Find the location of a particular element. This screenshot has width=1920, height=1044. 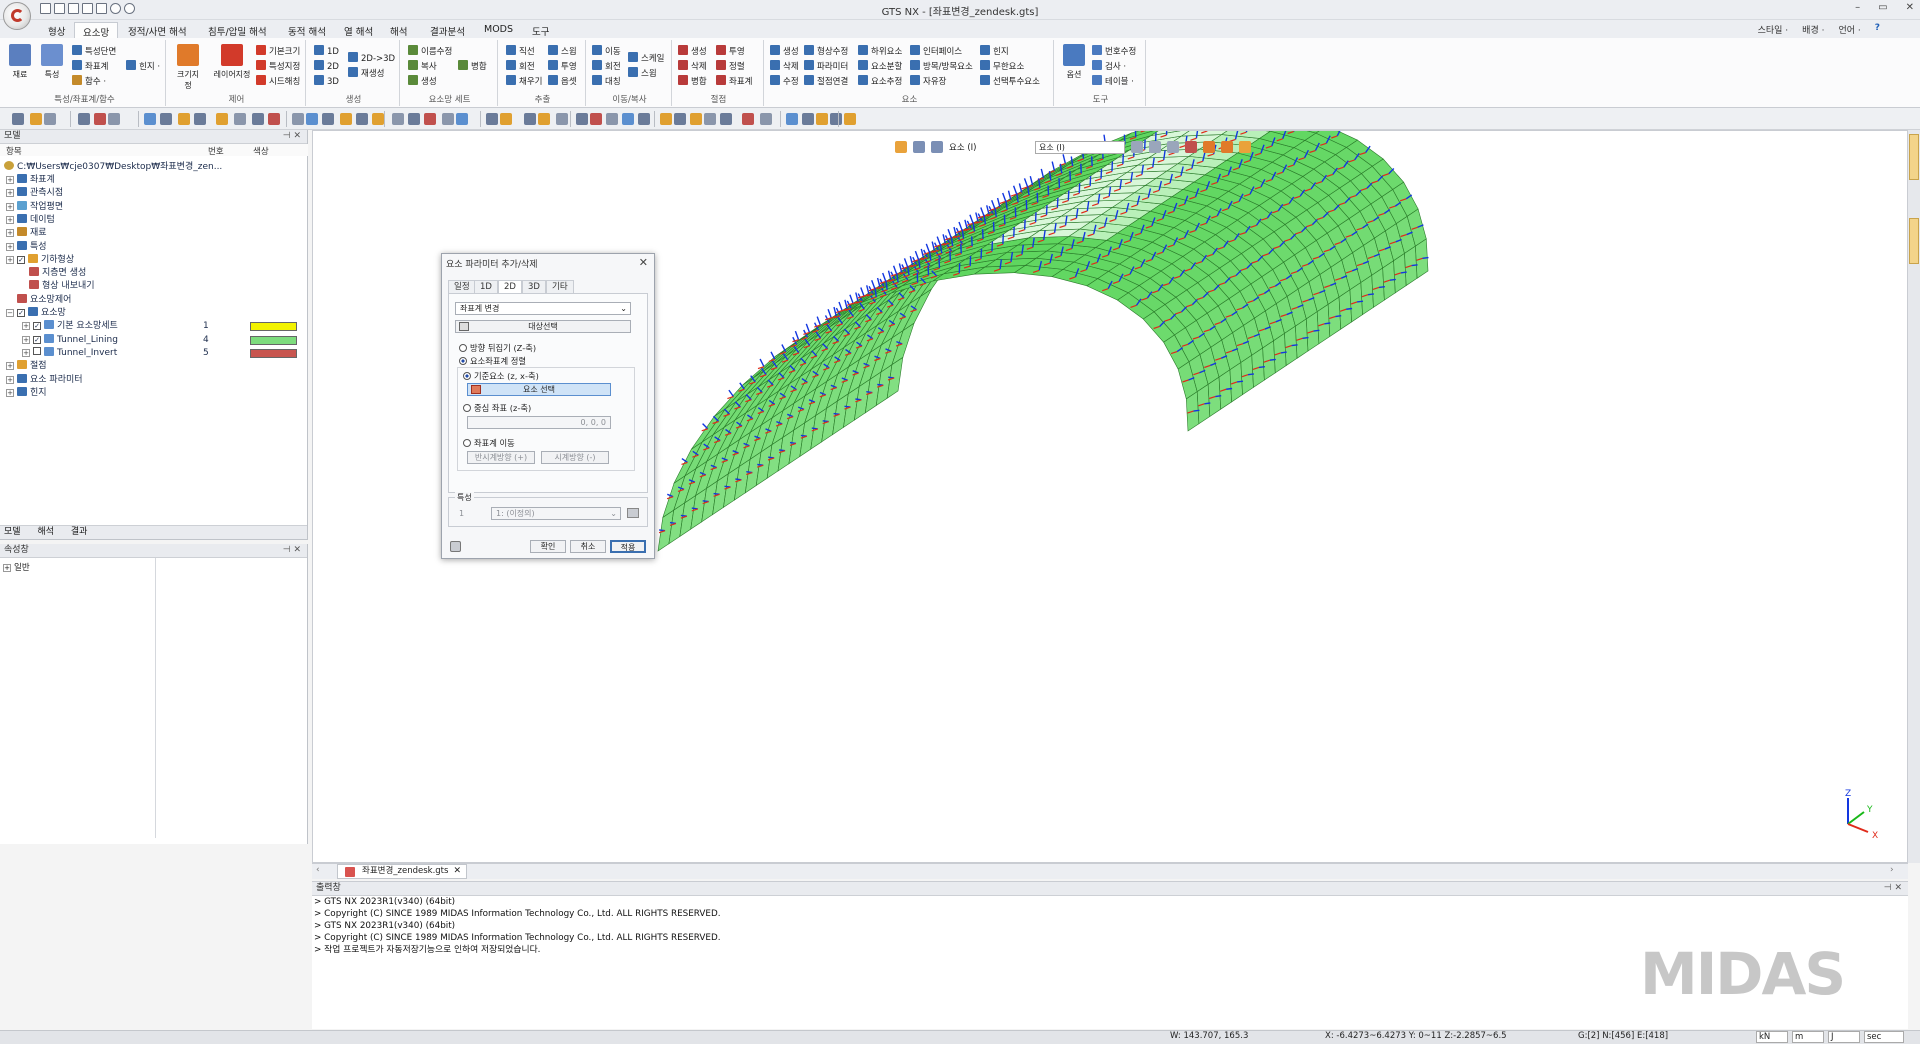

tab-model: 모델 is located at coordinates (12, 532).